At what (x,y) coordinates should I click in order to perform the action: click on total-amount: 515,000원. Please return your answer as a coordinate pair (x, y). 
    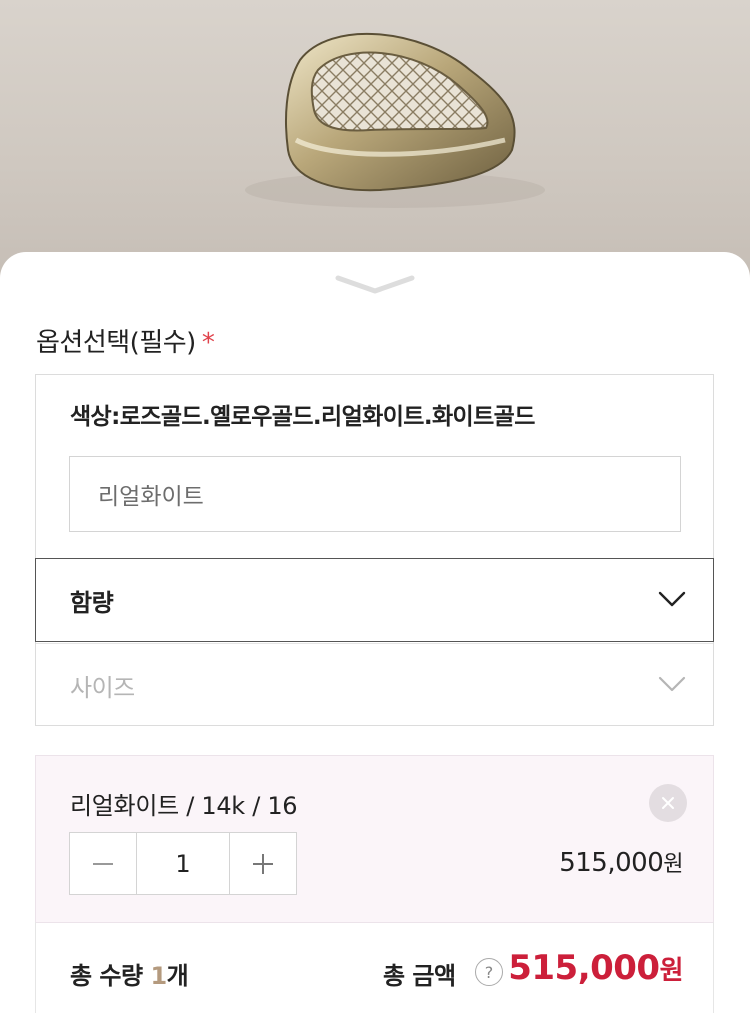
    Looking at the image, I should click on (595, 968).